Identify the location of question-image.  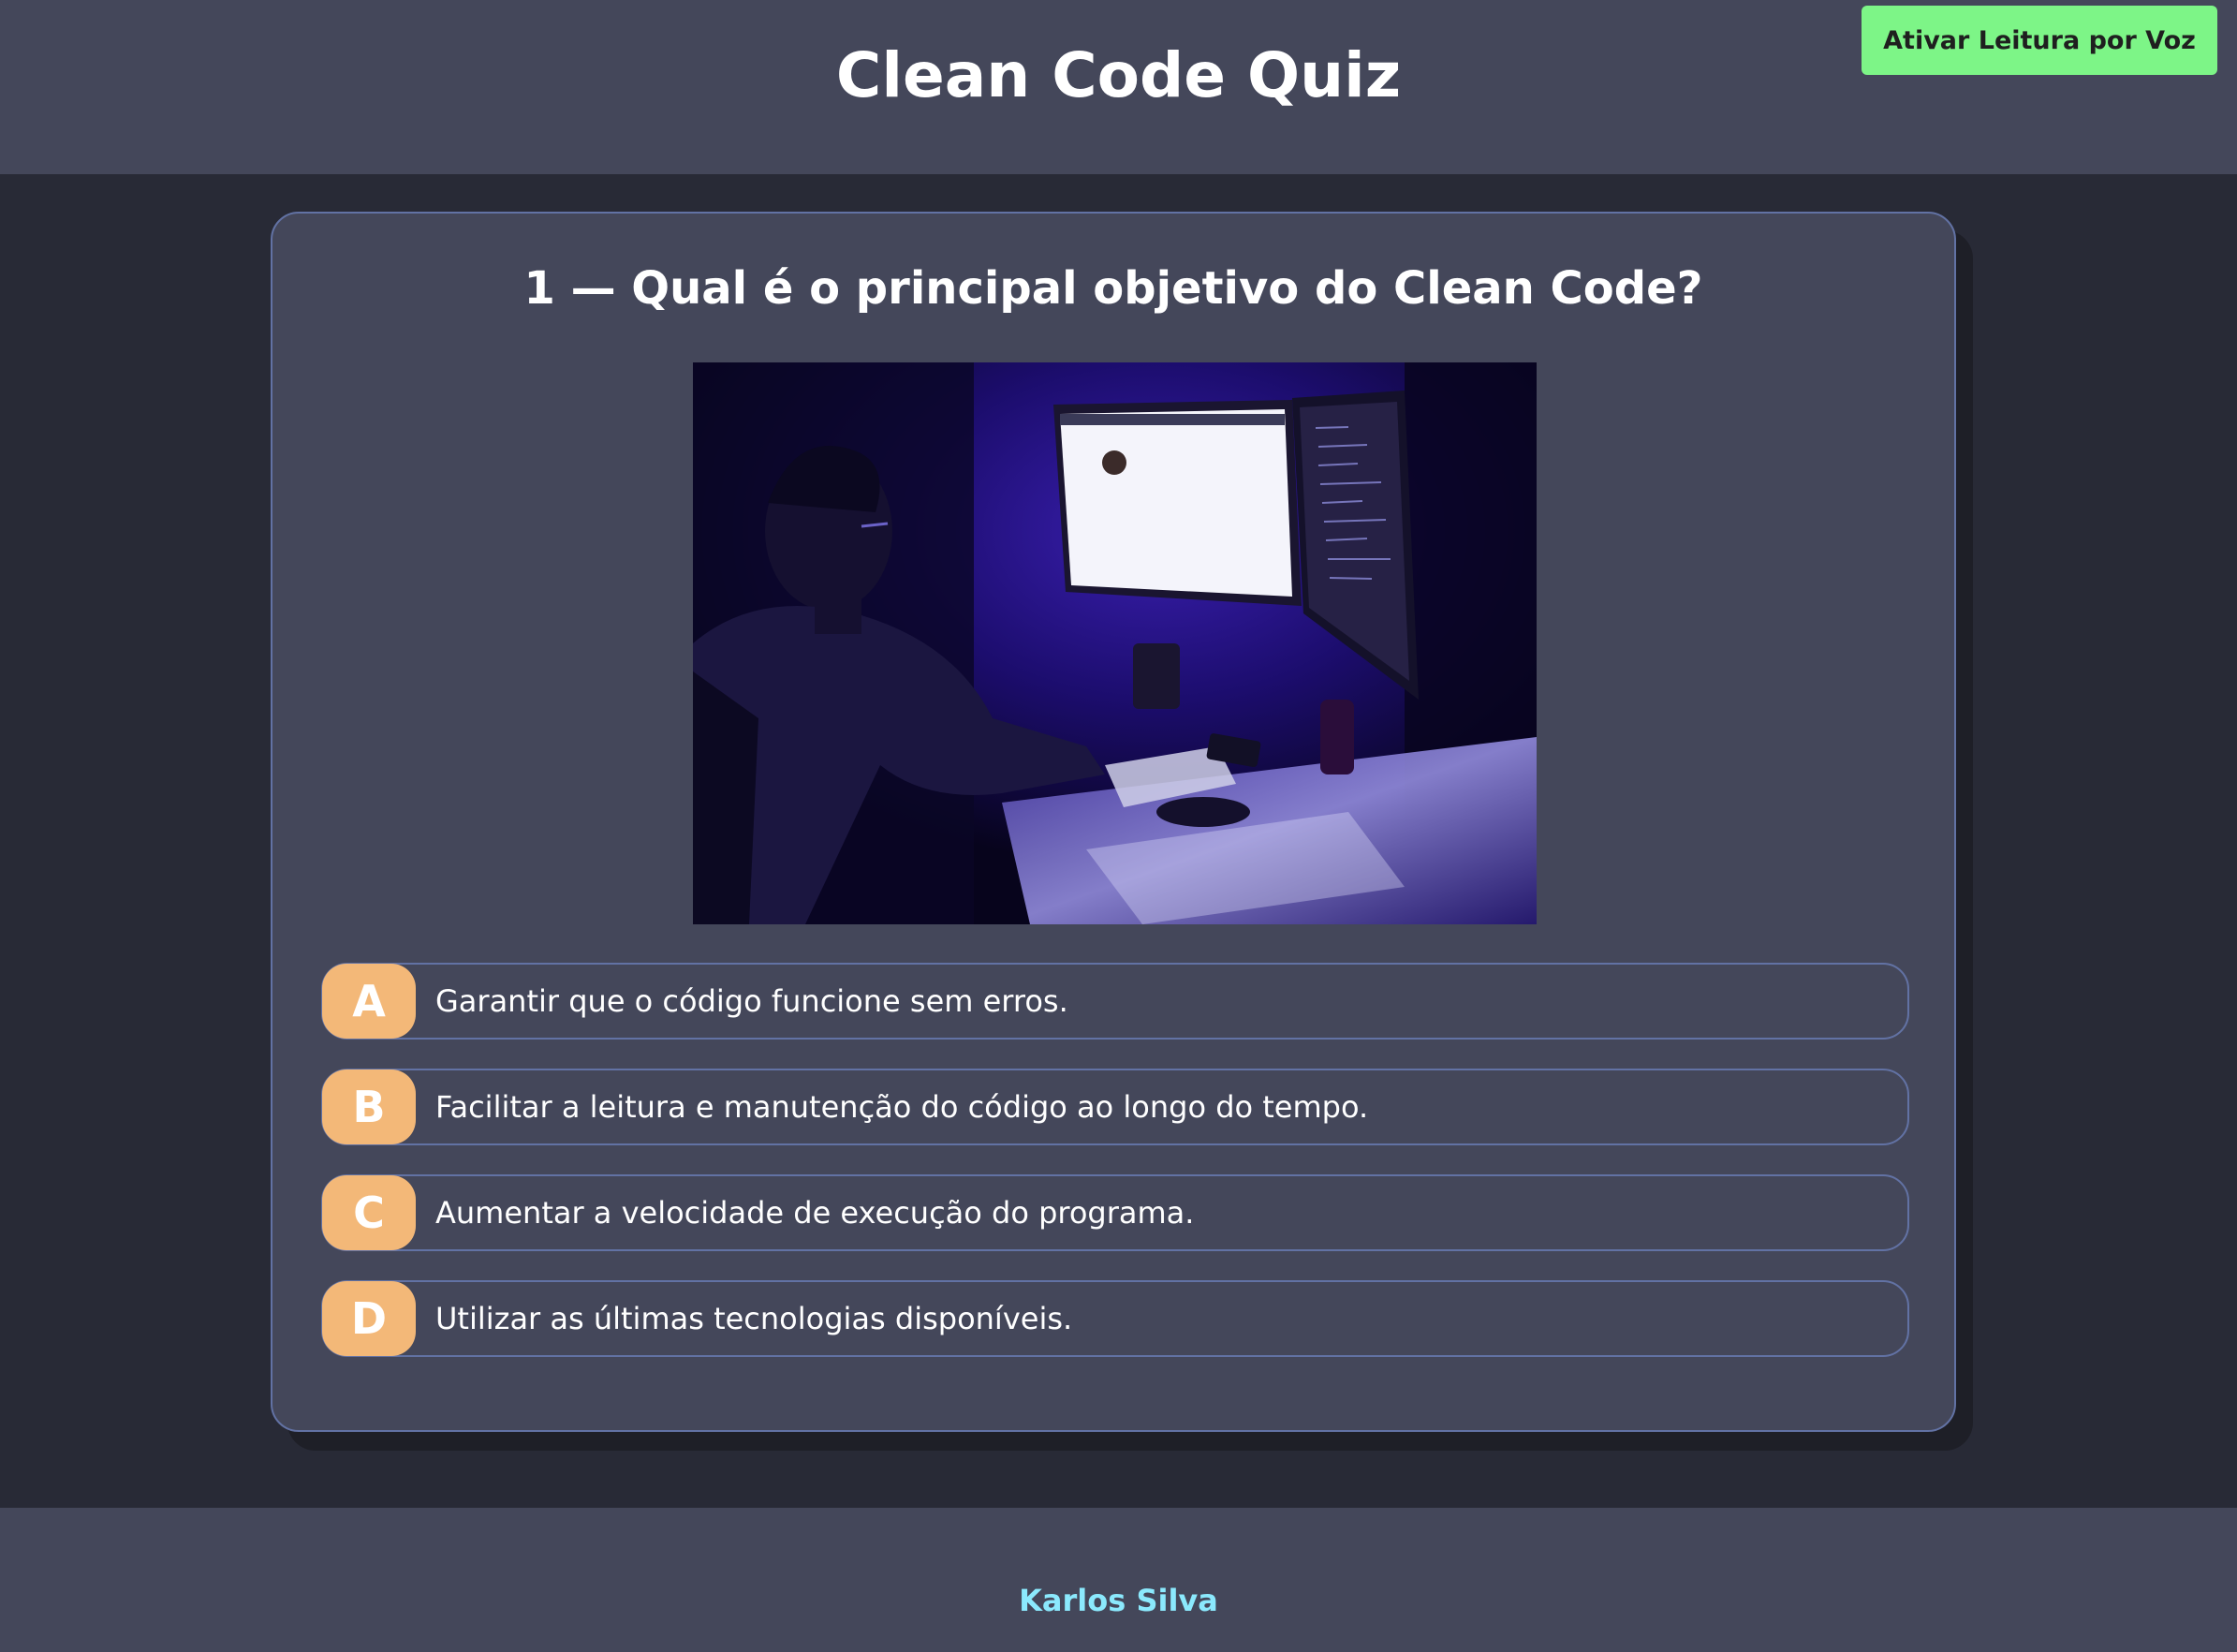
(1115, 643).